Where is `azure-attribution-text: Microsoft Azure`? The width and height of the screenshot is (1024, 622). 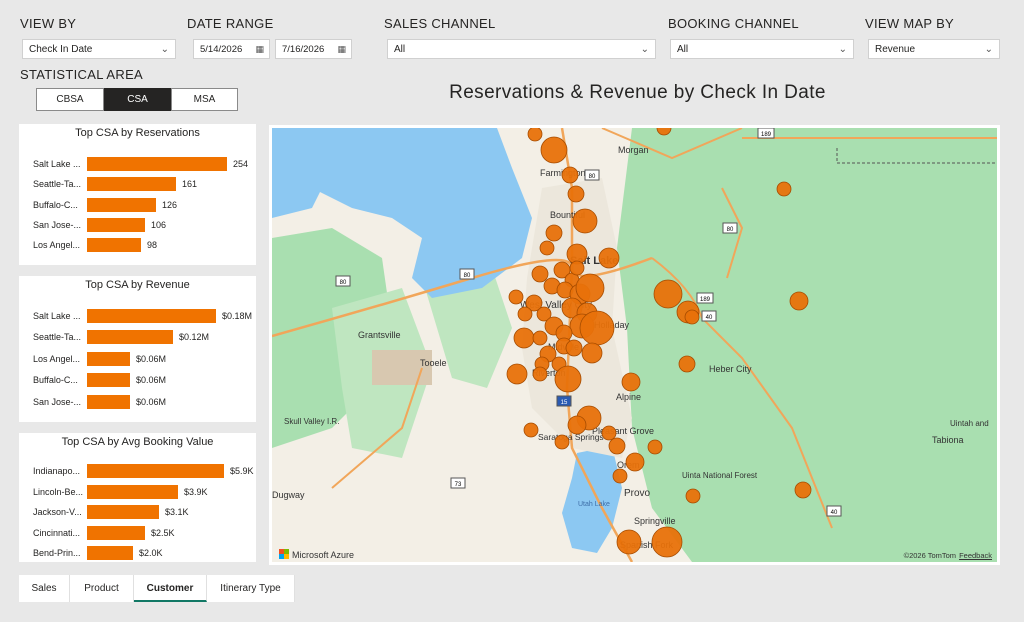 azure-attribution-text: Microsoft Azure is located at coordinates (323, 555).